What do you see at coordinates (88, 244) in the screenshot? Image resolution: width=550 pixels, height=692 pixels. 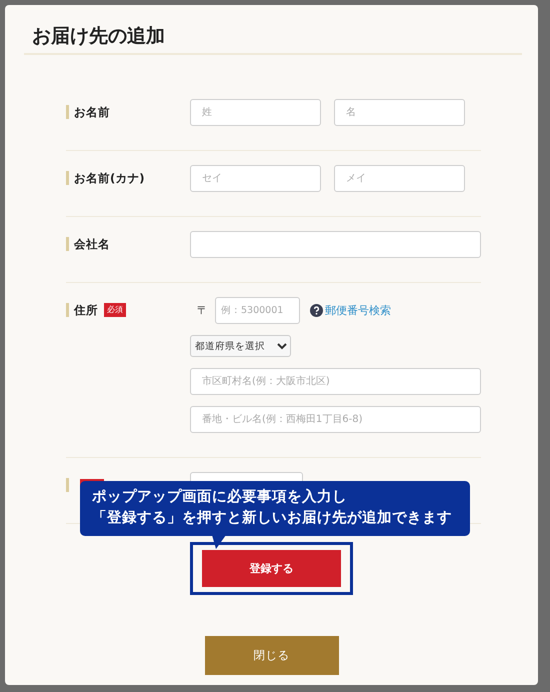 I see `field-label: 会社名` at bounding box center [88, 244].